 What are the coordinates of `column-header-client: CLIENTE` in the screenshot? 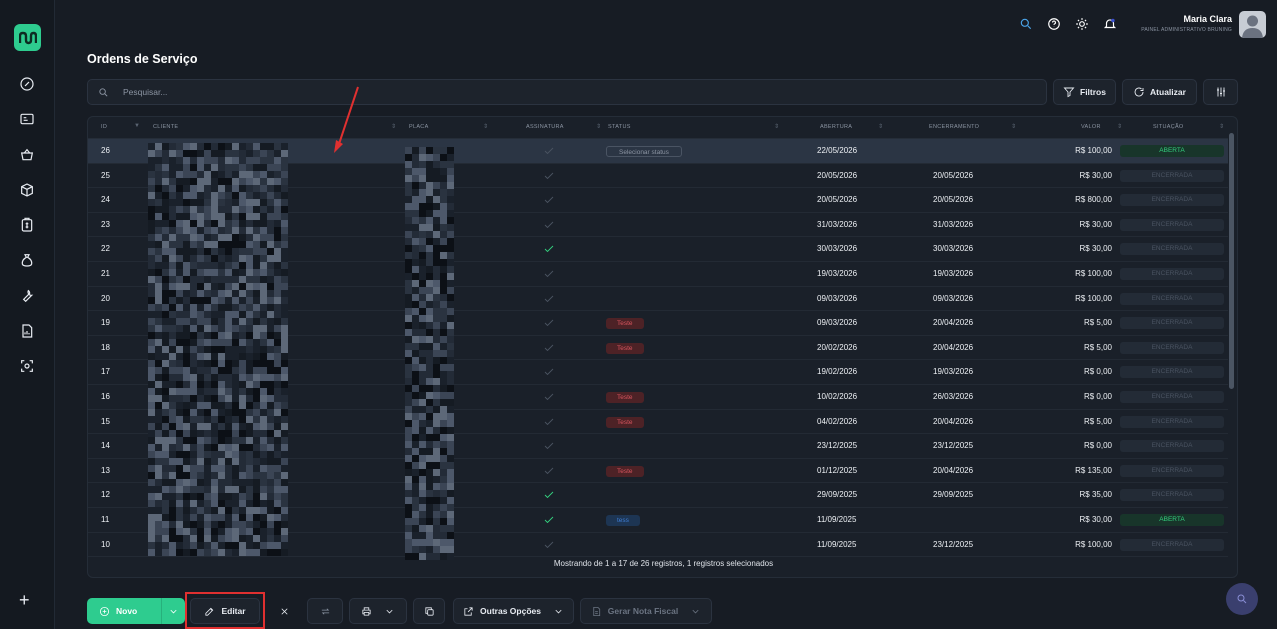 It's located at (165, 127).